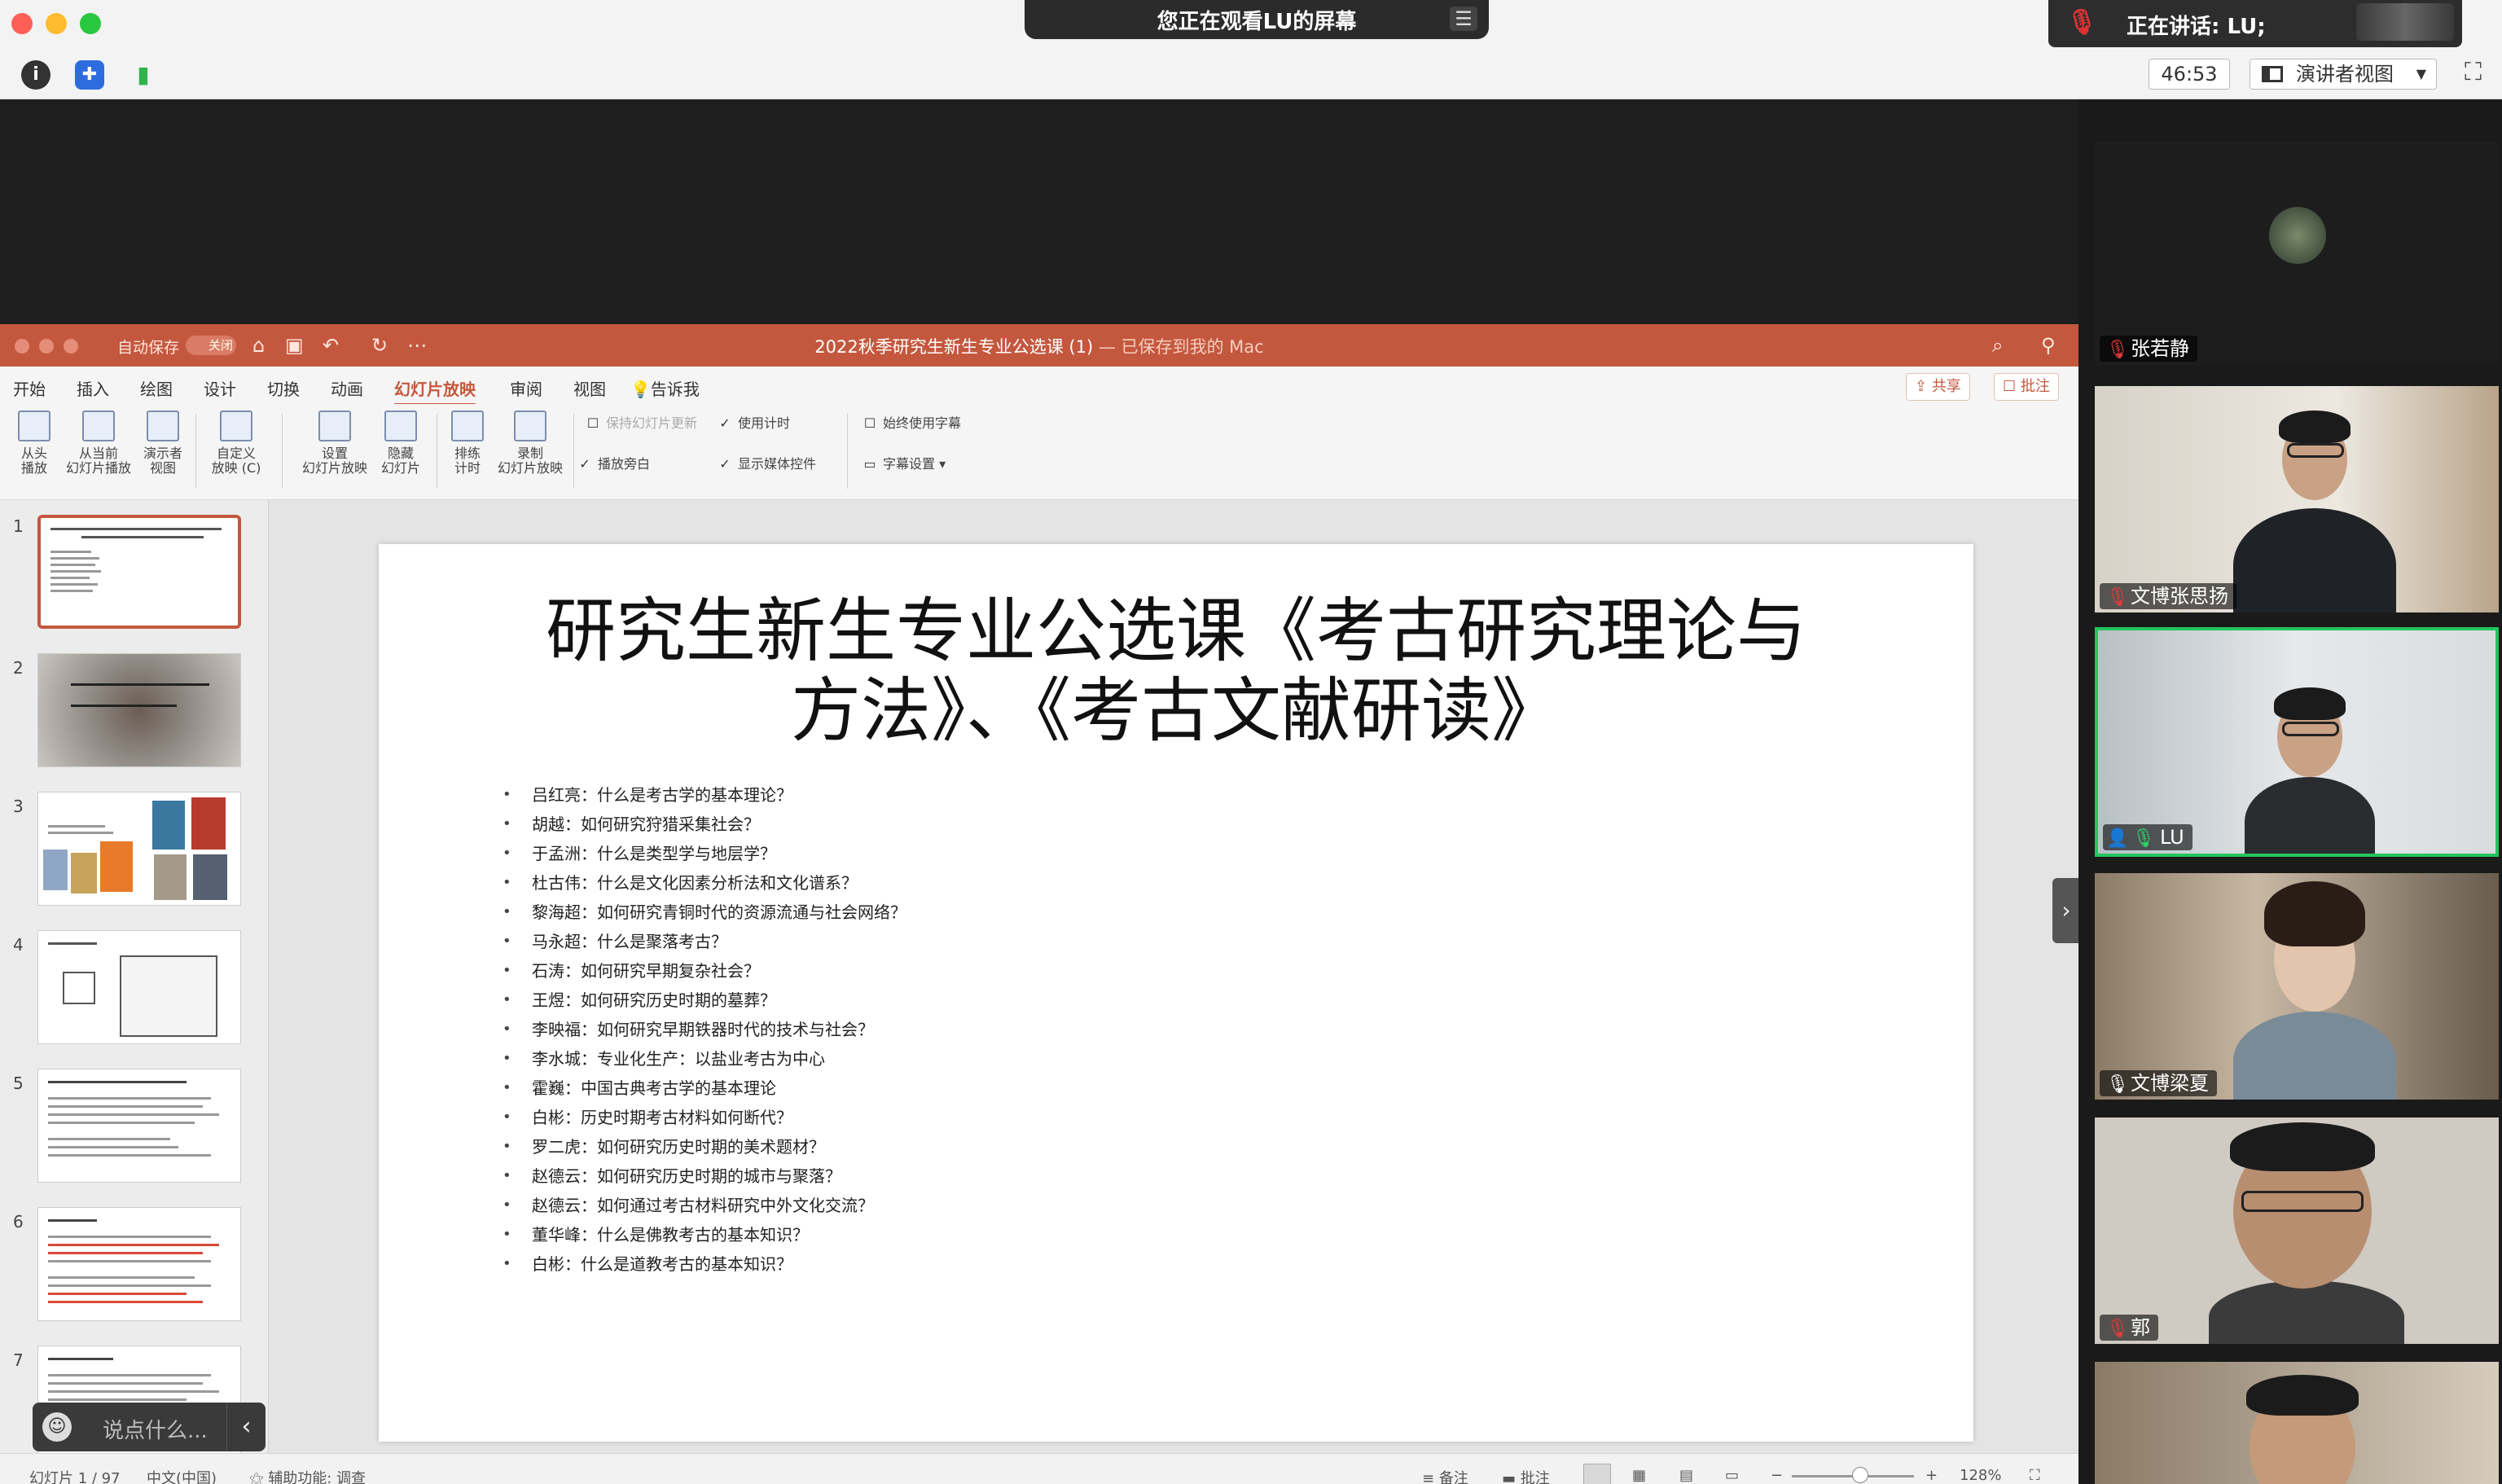 The width and height of the screenshot is (2502, 1484). Describe the element at coordinates (143, 75) in the screenshot. I see `connection-signal-icon: ▮` at that location.